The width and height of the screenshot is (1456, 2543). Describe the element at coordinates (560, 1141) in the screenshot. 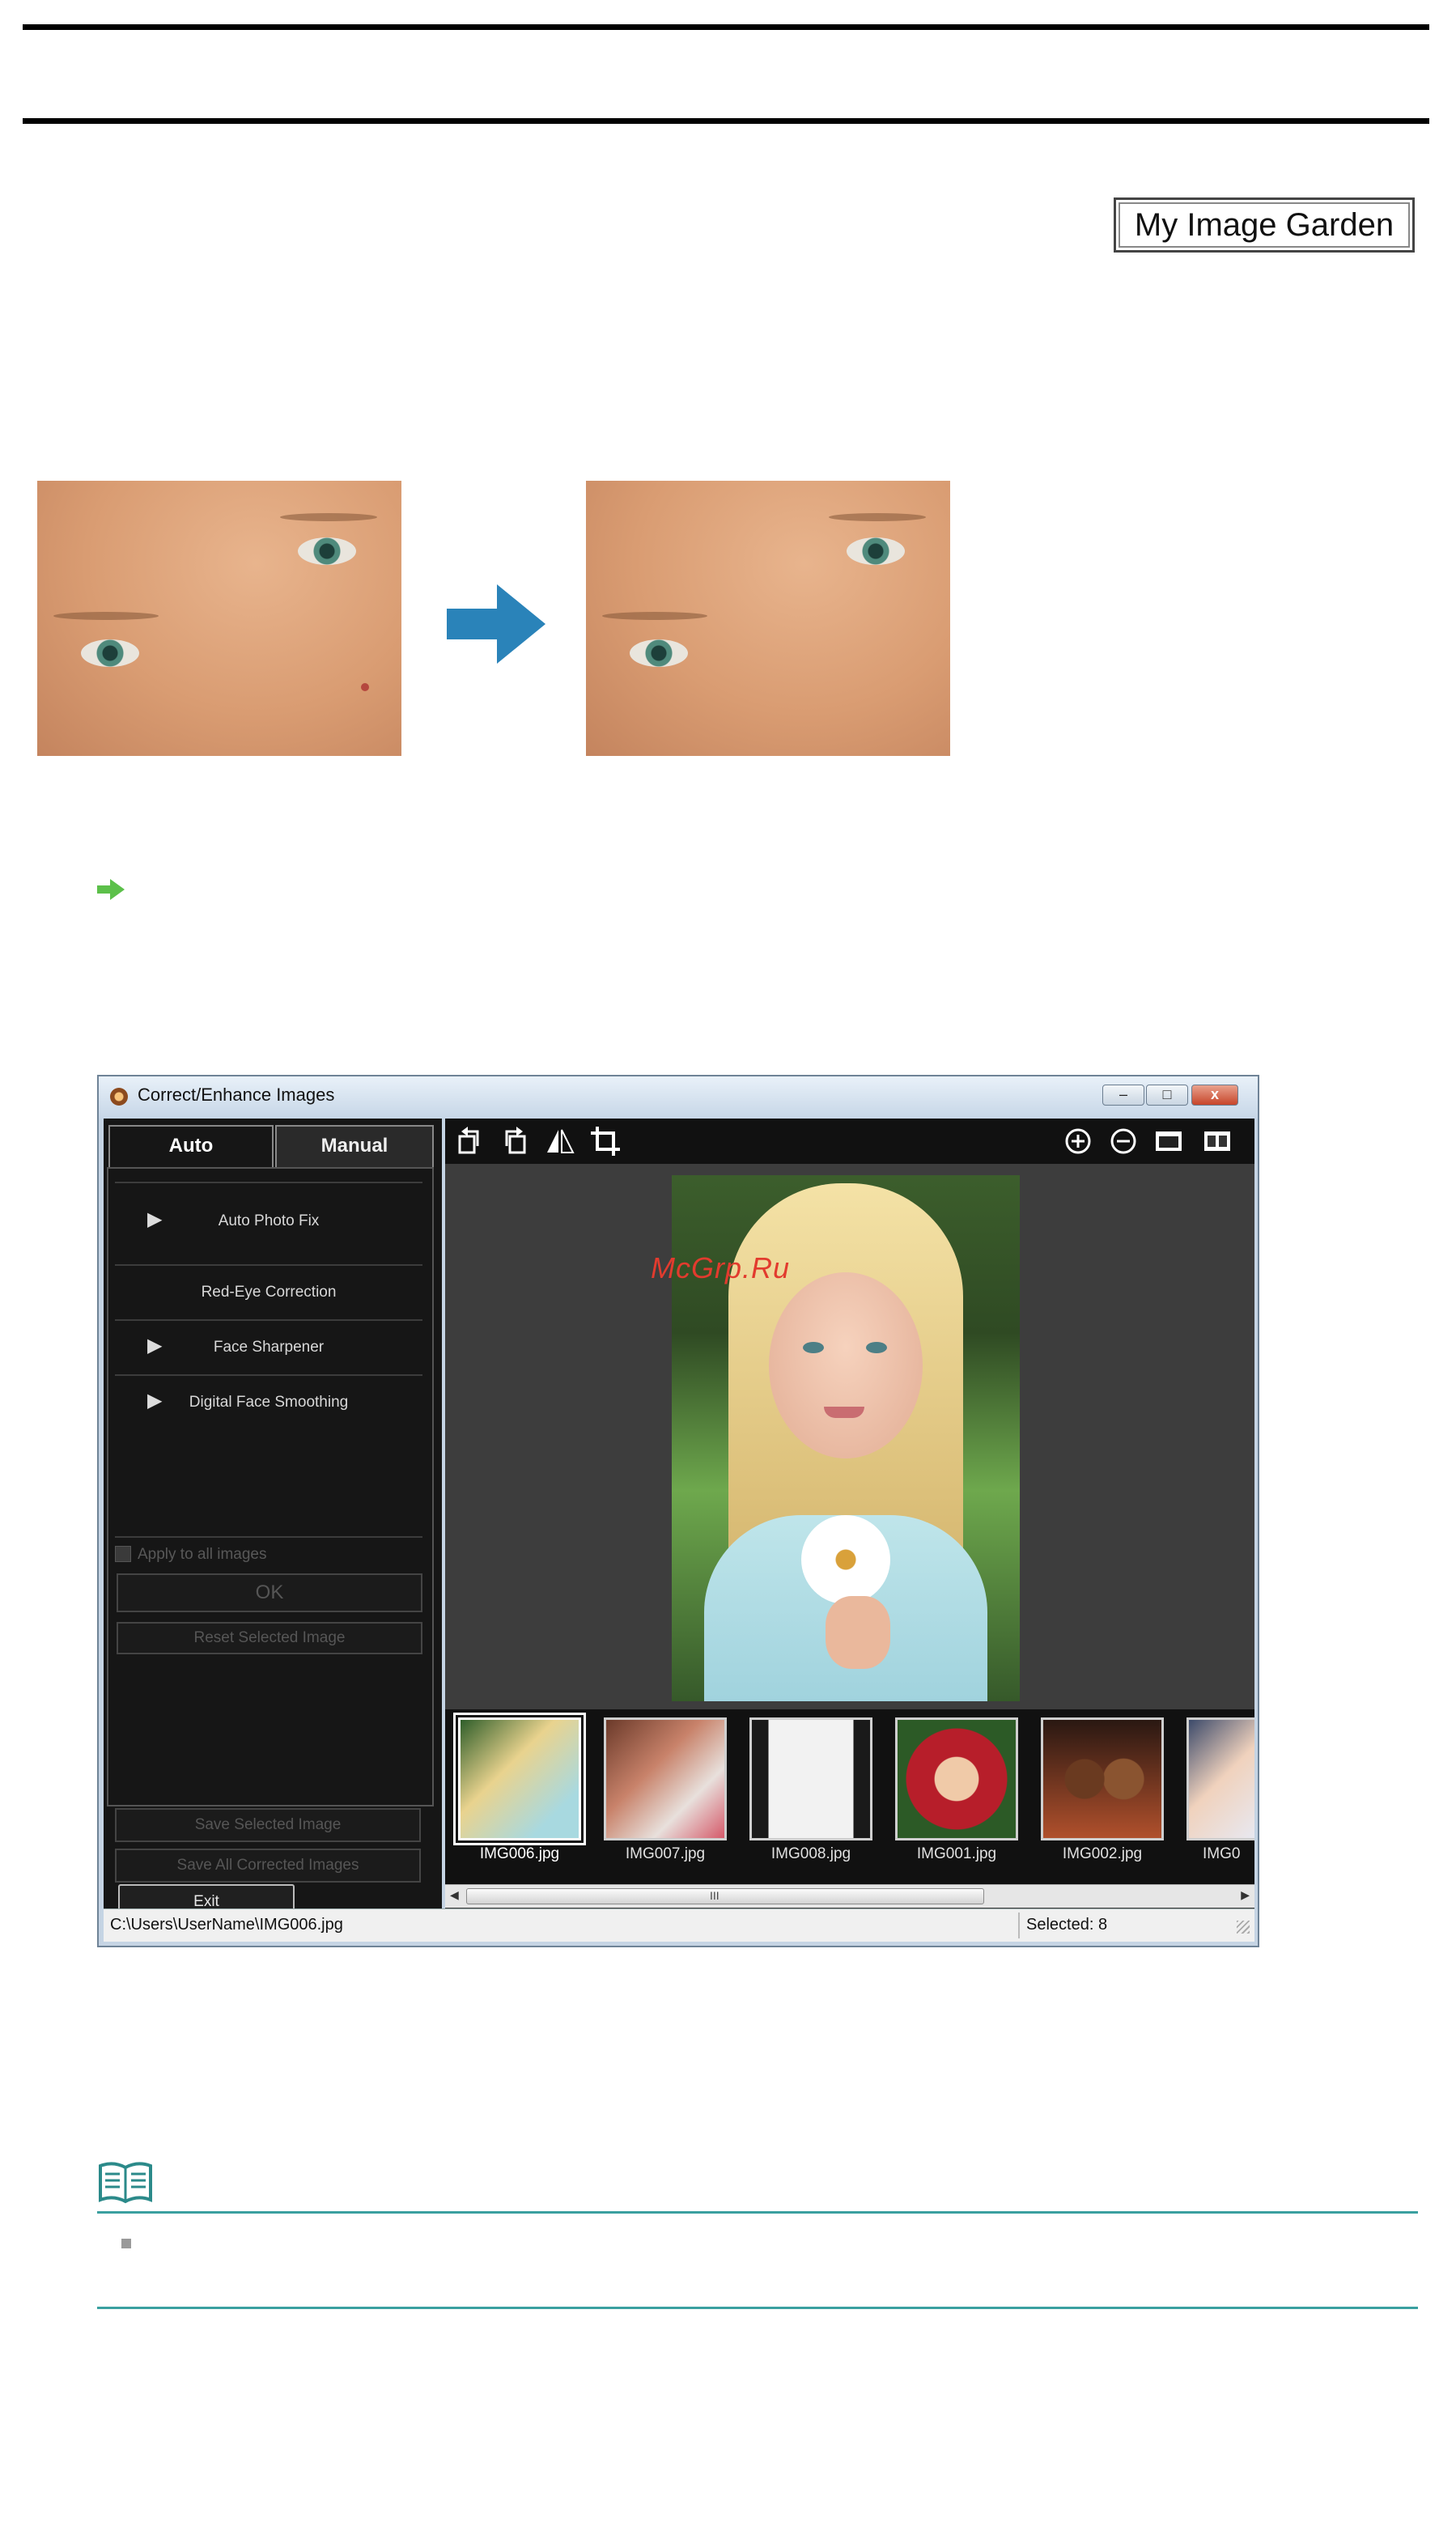

I see `flip-horizontal-icon` at that location.